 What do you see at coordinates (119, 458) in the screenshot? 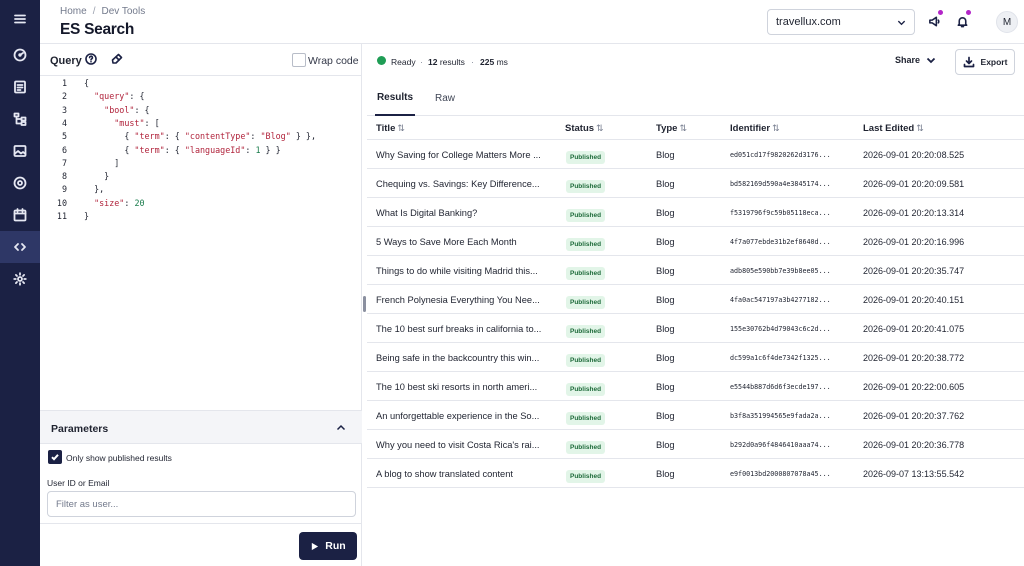
I see `published-only-label: Only show published results` at bounding box center [119, 458].